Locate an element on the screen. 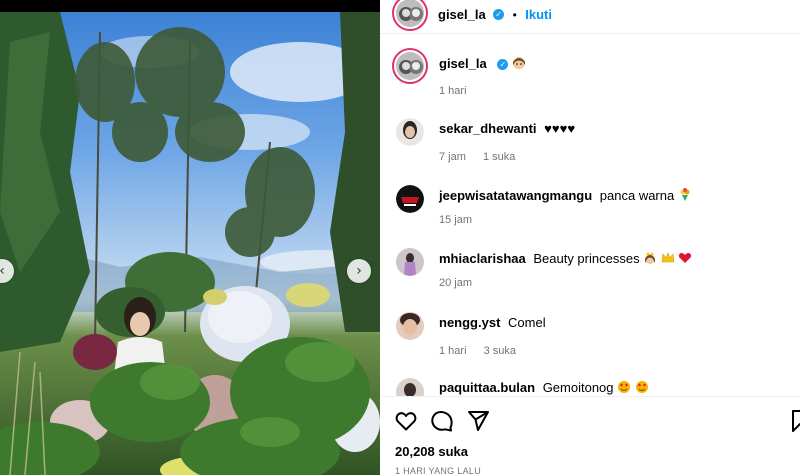 The height and width of the screenshot is (475, 800). next-image-button: › is located at coordinates (359, 271).